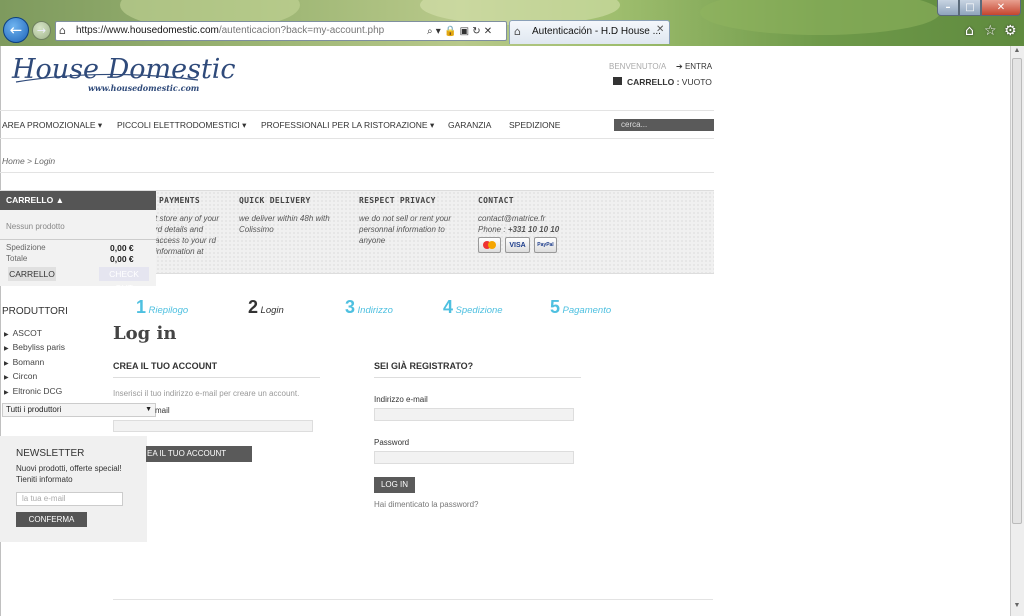 This screenshot has height=616, width=1024. What do you see at coordinates (284, 224) in the screenshot?
I see `info-delivery-text: we deliver within 48h with Colissimo` at bounding box center [284, 224].